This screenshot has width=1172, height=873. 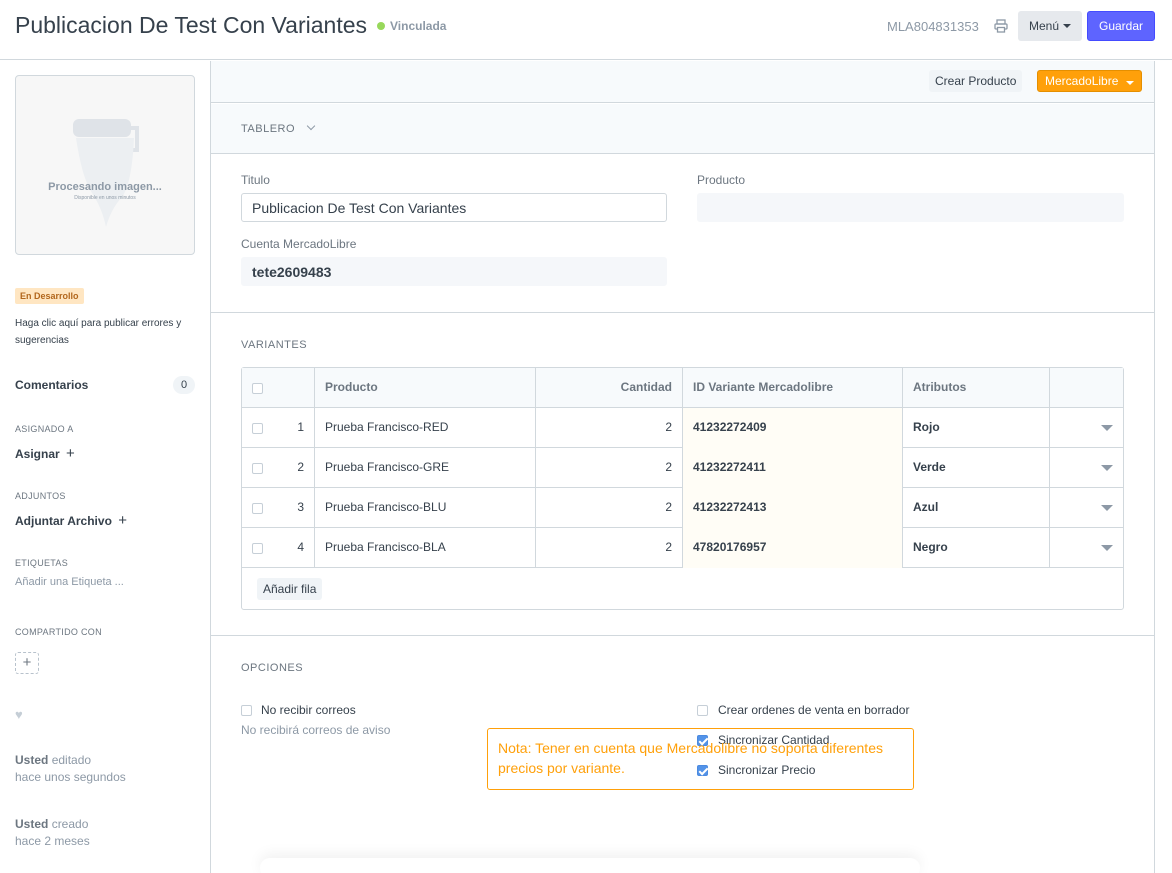 I want to click on options-section-label: OPCIONES, so click(x=272, y=668).